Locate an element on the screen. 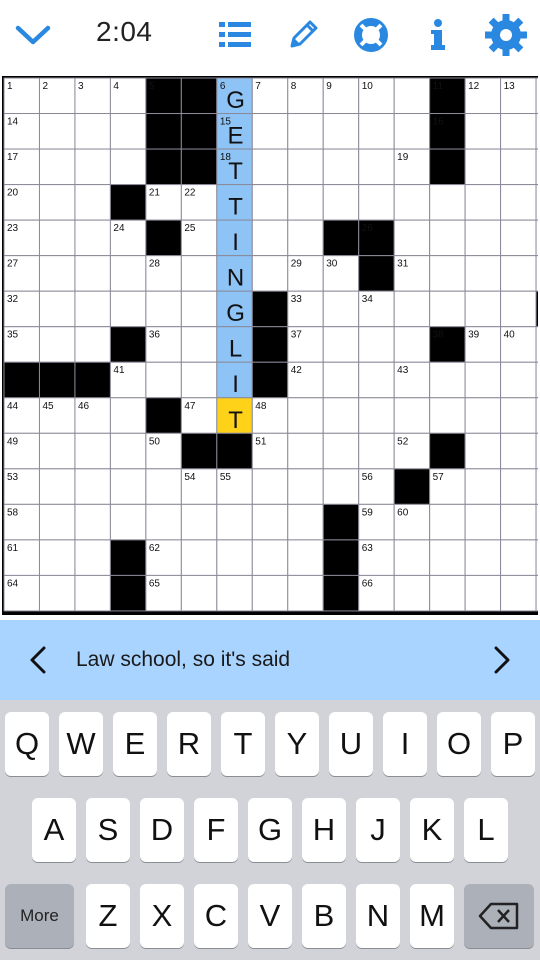 The height and width of the screenshot is (960, 540). key-x: X is located at coordinates (162, 916).